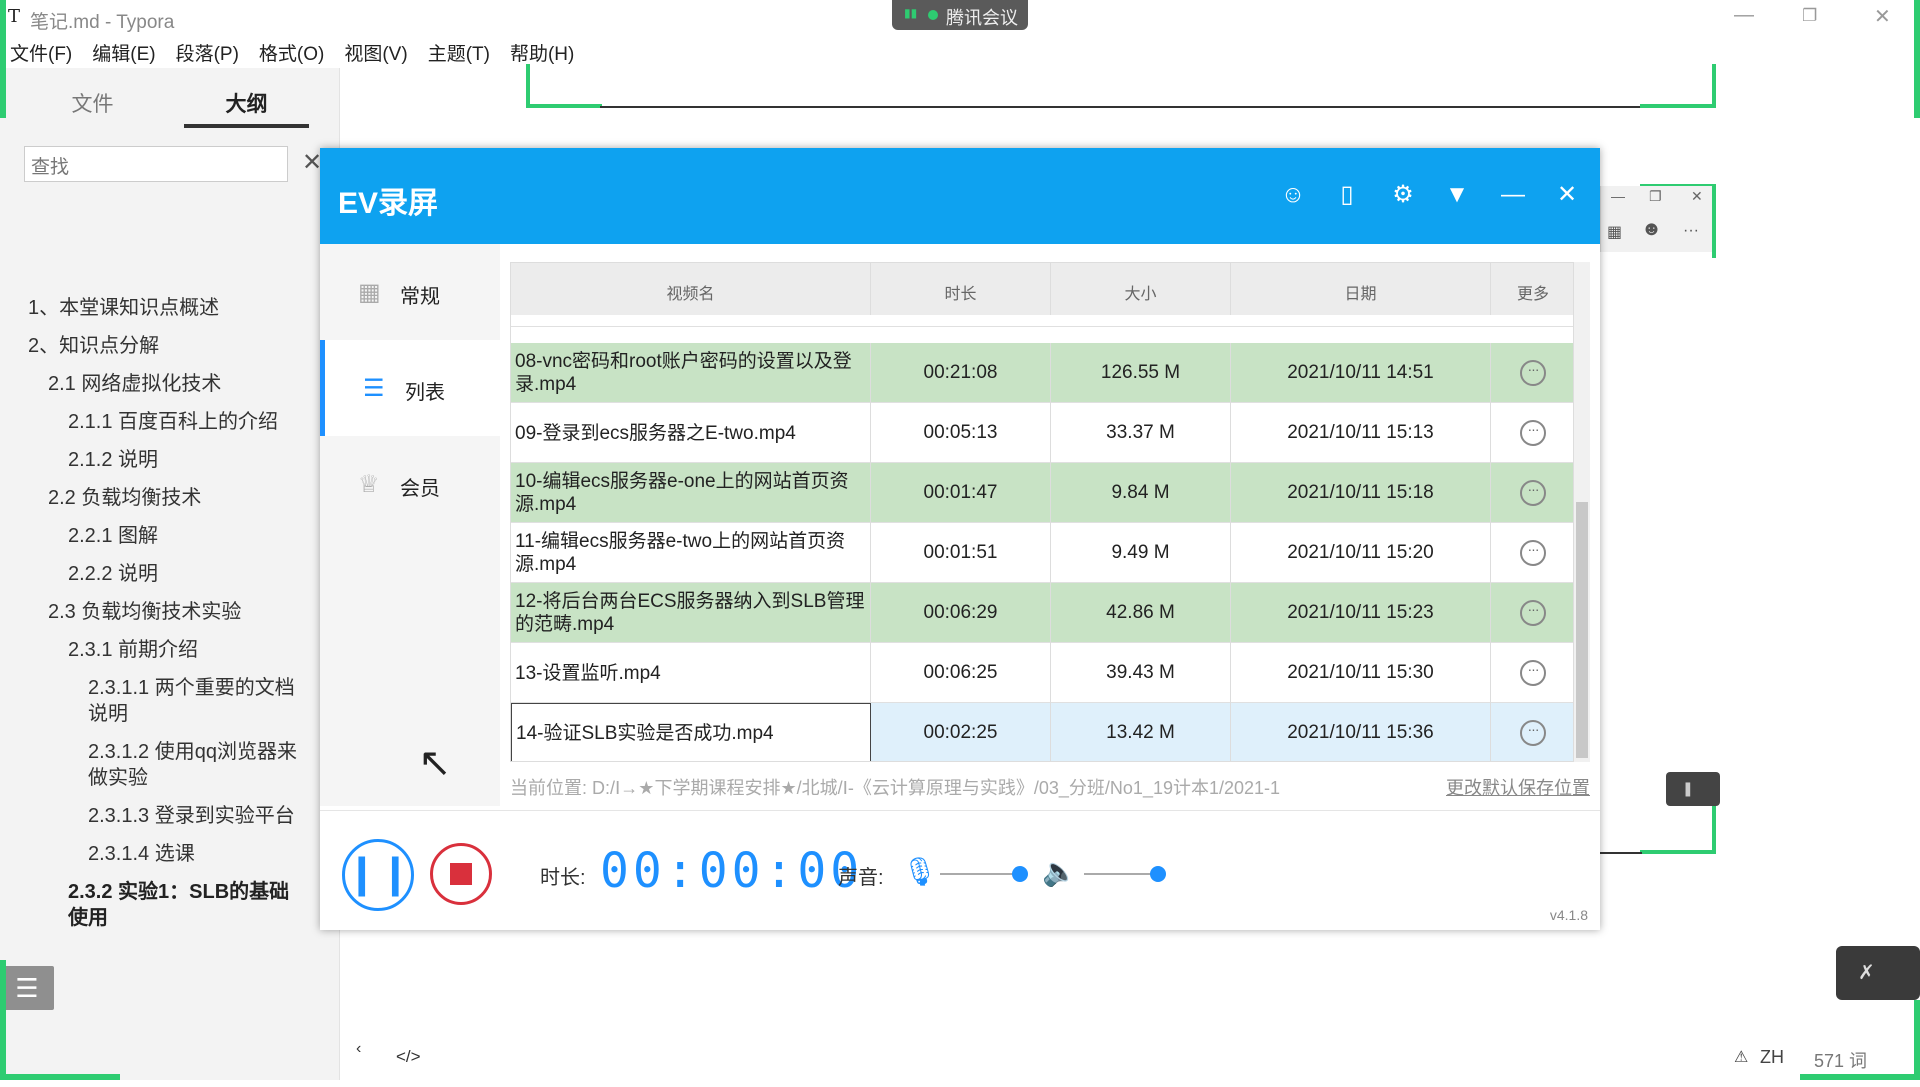 The height and width of the screenshot is (1087, 1920). Describe the element at coordinates (1020, 874) in the screenshot. I see `mic-volume-knob` at that location.